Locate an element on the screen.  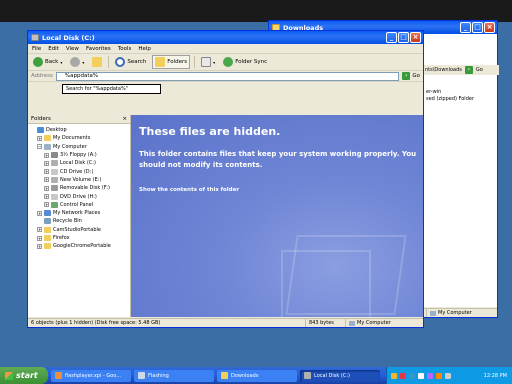
menu-file: File is located at coordinates (36, 49).